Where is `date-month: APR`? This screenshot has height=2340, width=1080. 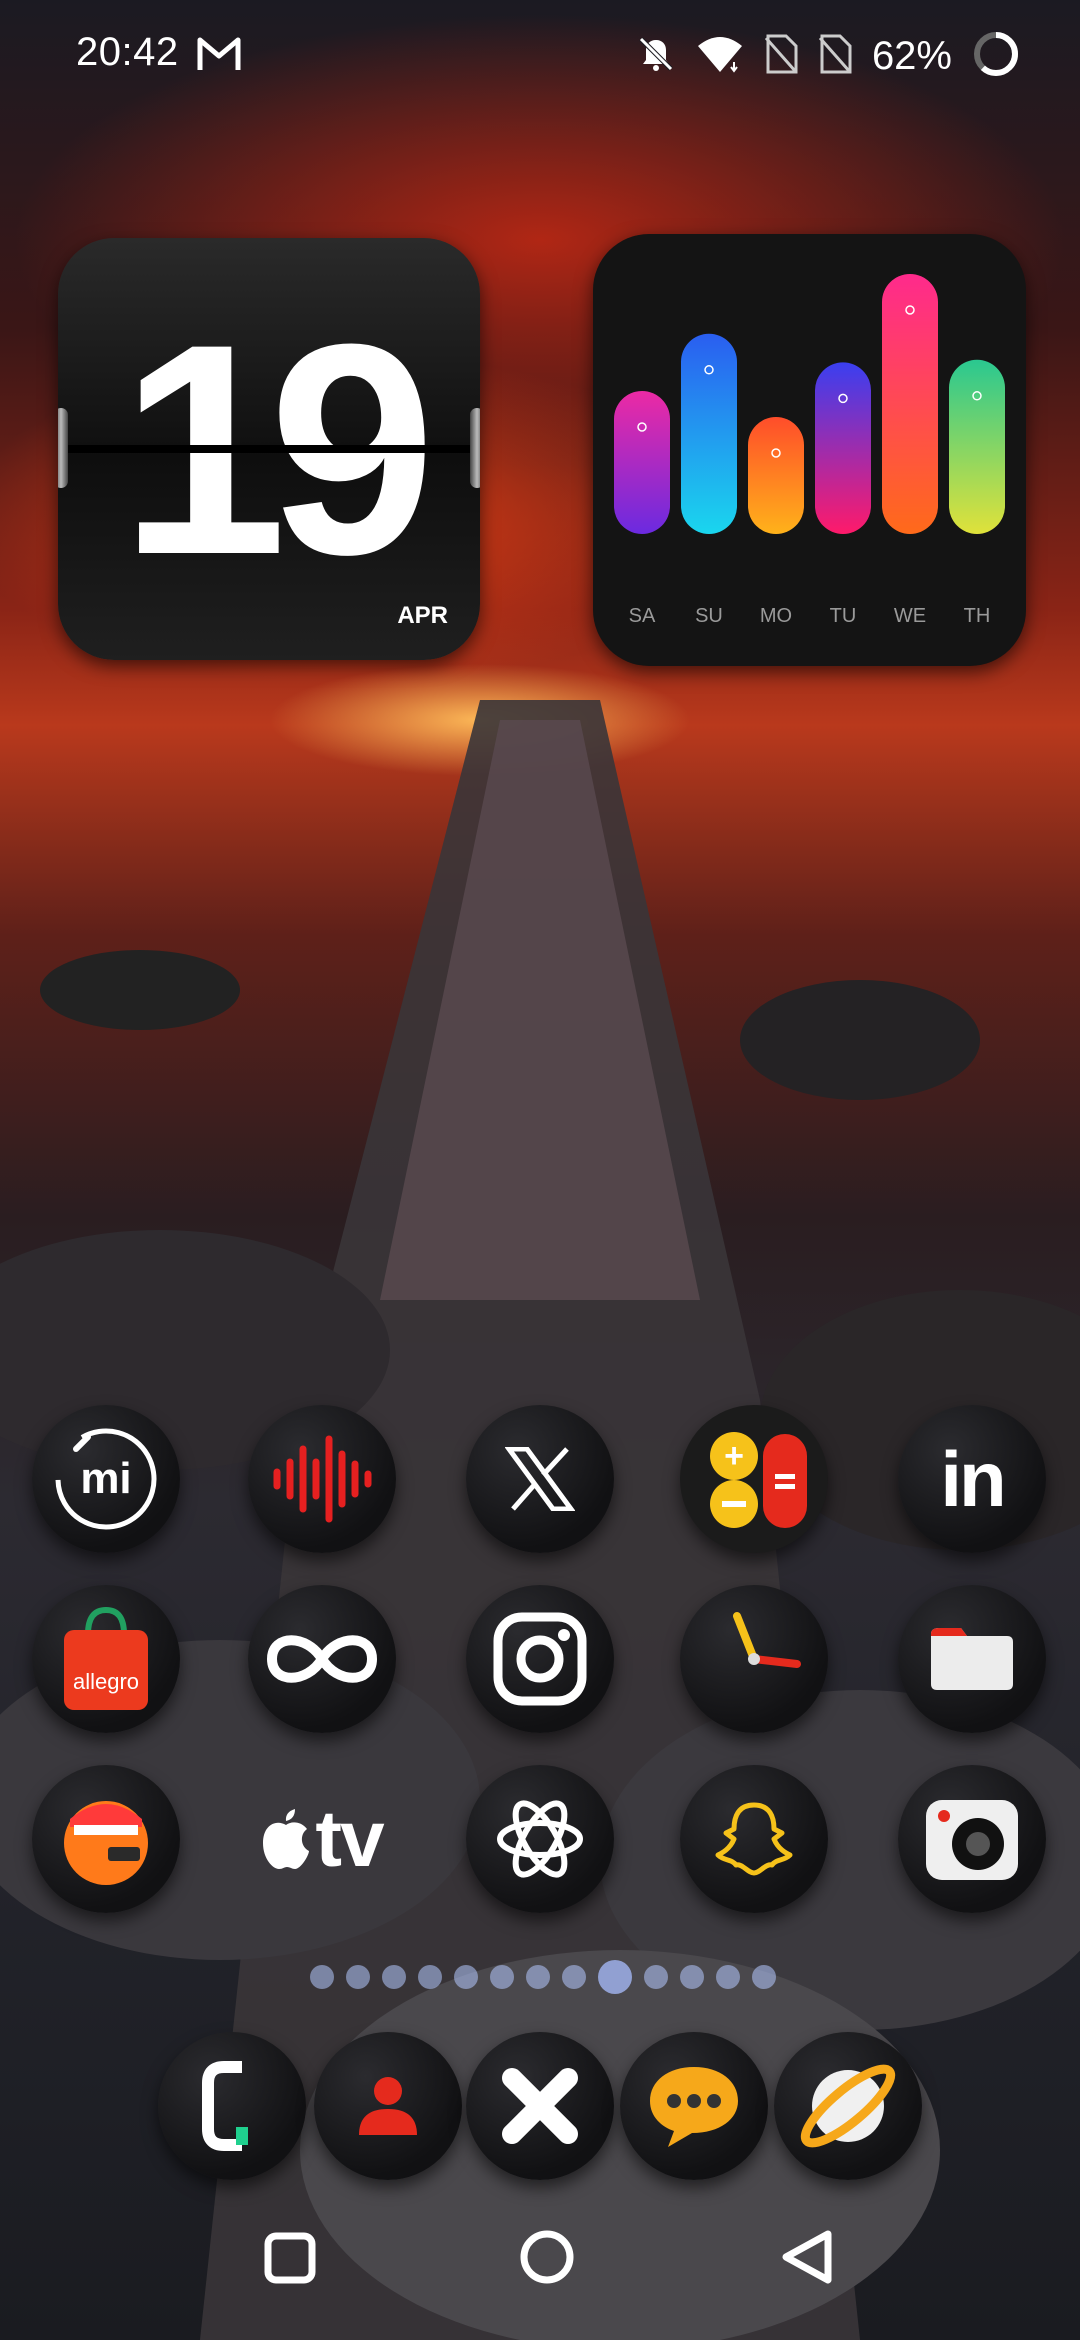
date-month: APR is located at coordinates (422, 615).